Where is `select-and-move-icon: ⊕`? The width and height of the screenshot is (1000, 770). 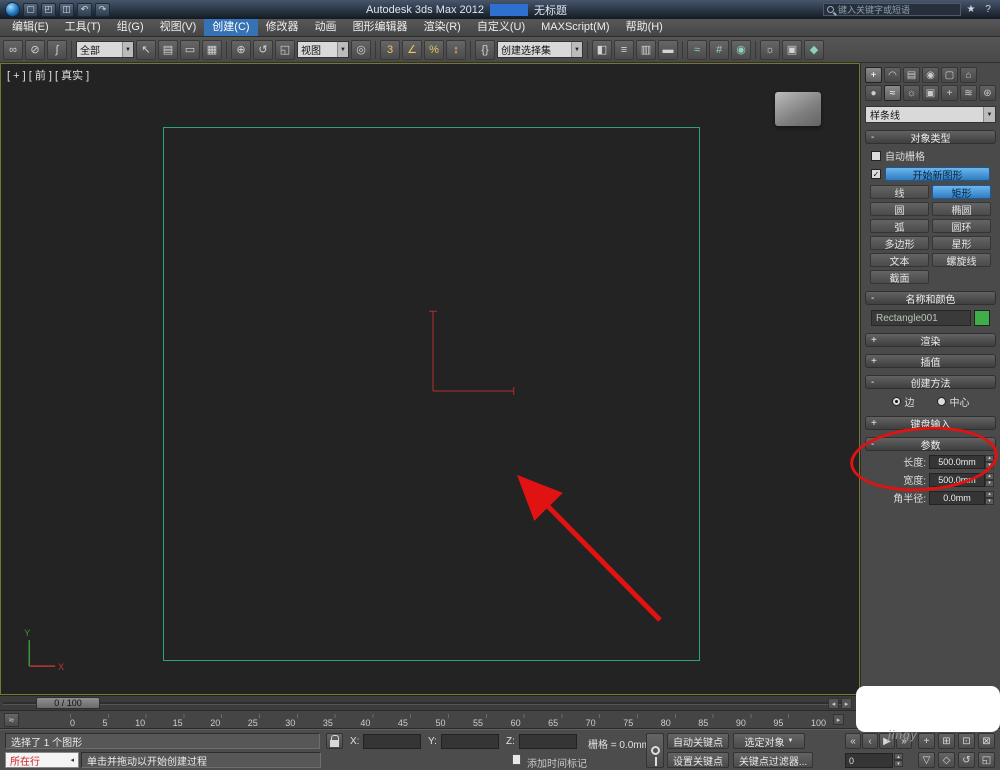
select-and-move-icon: ⊕ is located at coordinates (241, 49).